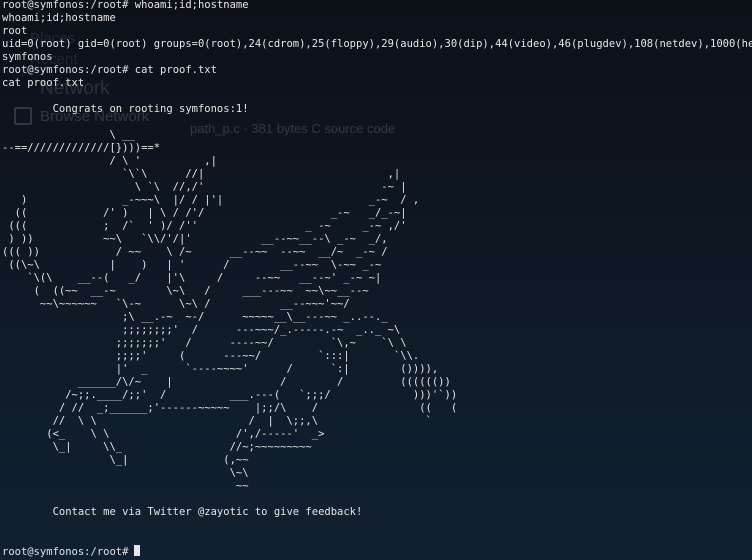 Image resolution: width=752 pixels, height=560 pixels. Describe the element at coordinates (125, 109) in the screenshot. I see `output-line: Congrats on rooting symfonos:1!` at that location.